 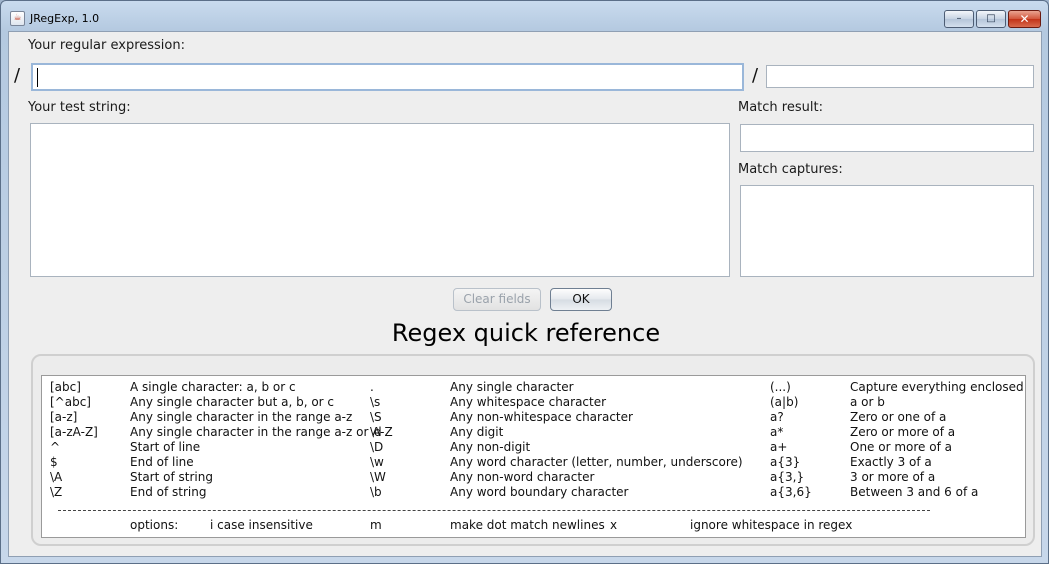 What do you see at coordinates (526, 333) in the screenshot?
I see `quick-reference-title: Regex quick reference` at bounding box center [526, 333].